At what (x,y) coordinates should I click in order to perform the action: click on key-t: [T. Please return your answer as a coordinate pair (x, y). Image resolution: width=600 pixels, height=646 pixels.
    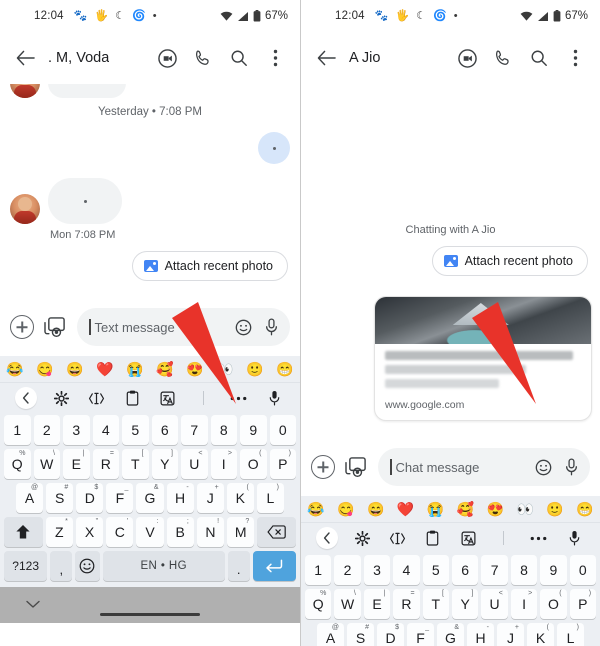
    Looking at the image, I should click on (435, 604).